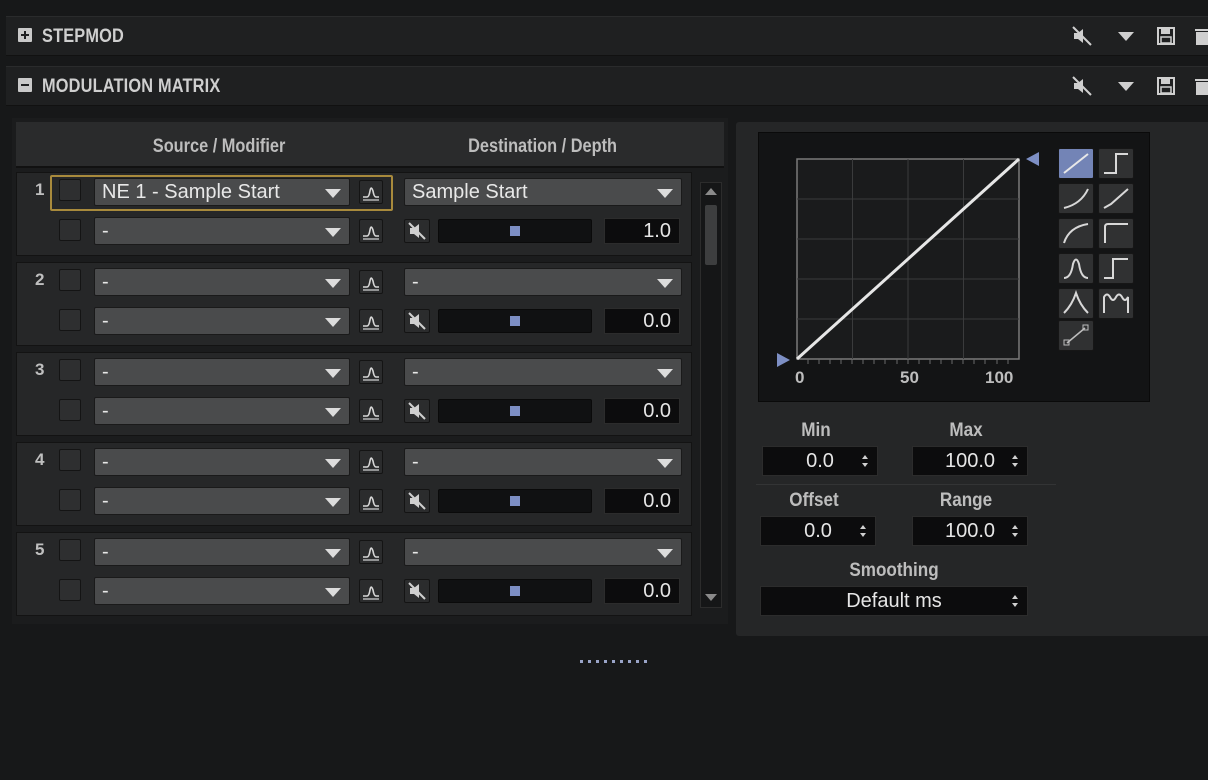  Describe the element at coordinates (711, 598) in the screenshot. I see `scroll-down-icon` at that location.